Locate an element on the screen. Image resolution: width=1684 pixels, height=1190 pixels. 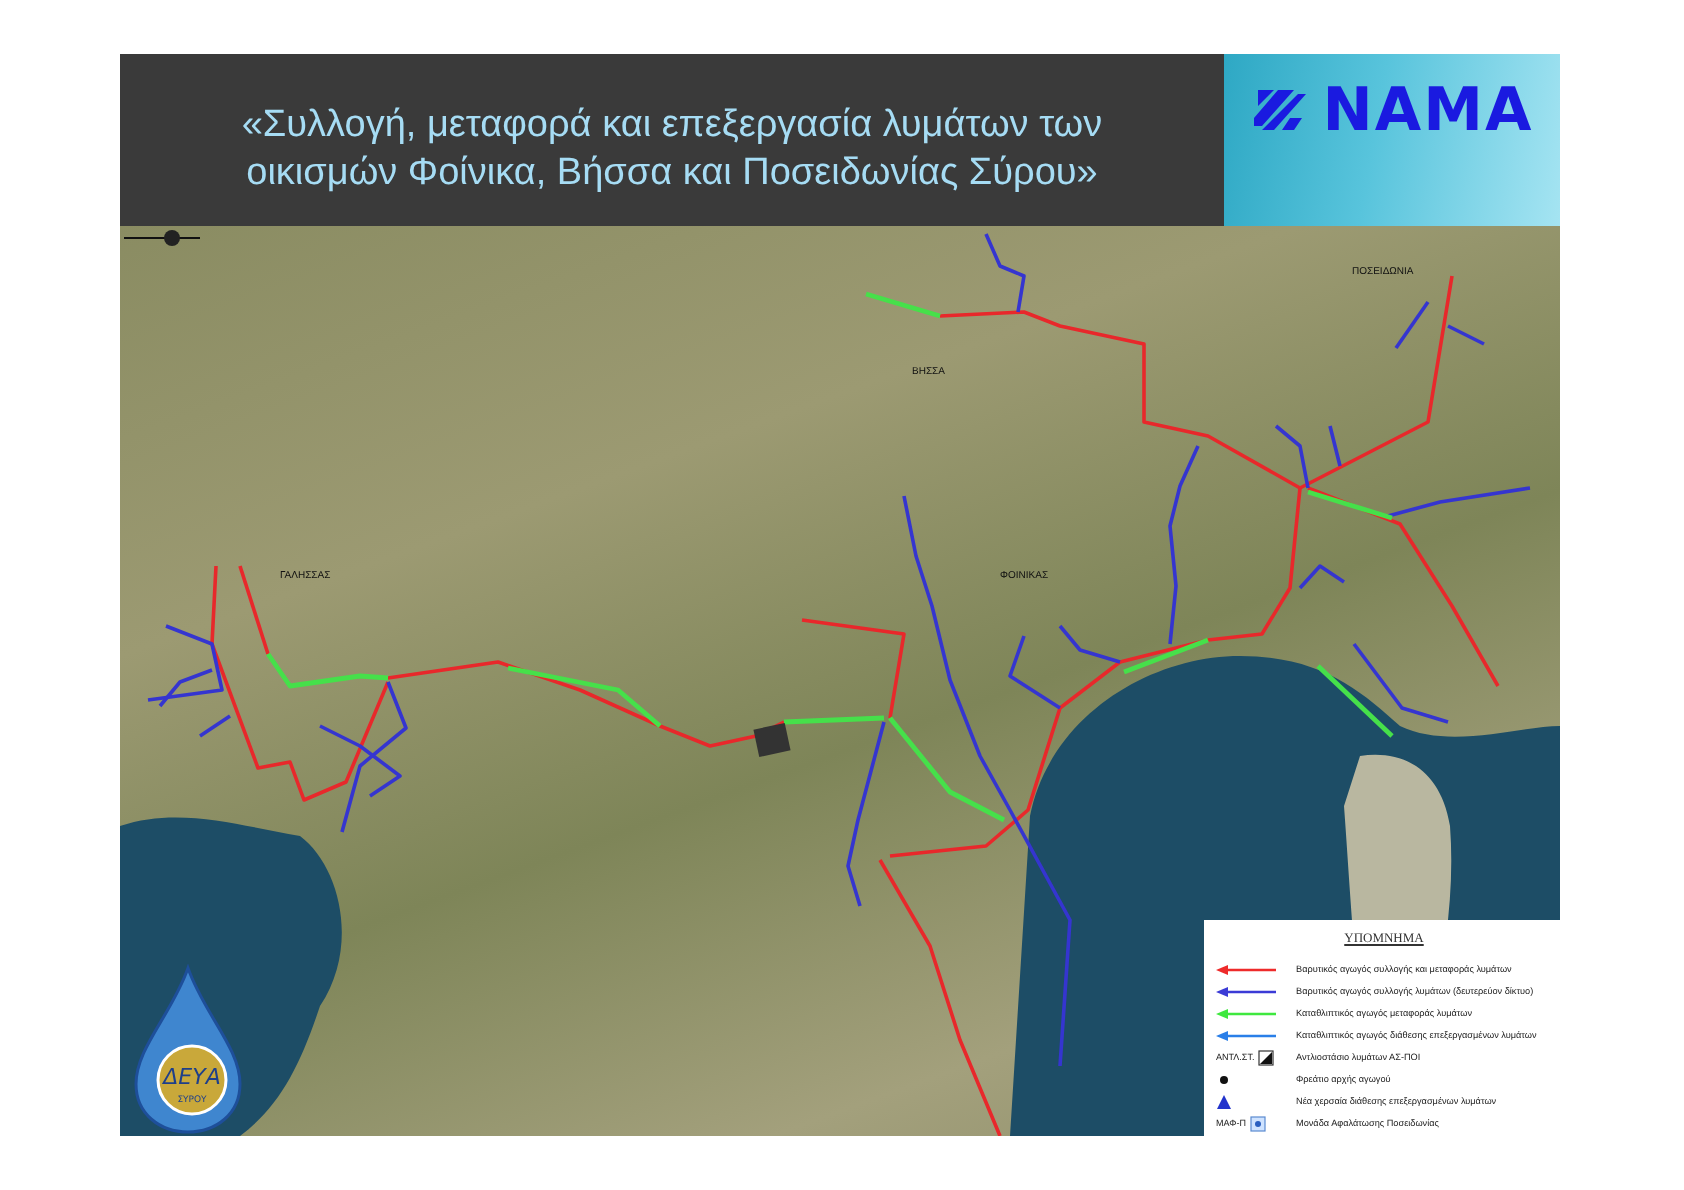
triangle-icon is located at coordinates (1224, 1101).